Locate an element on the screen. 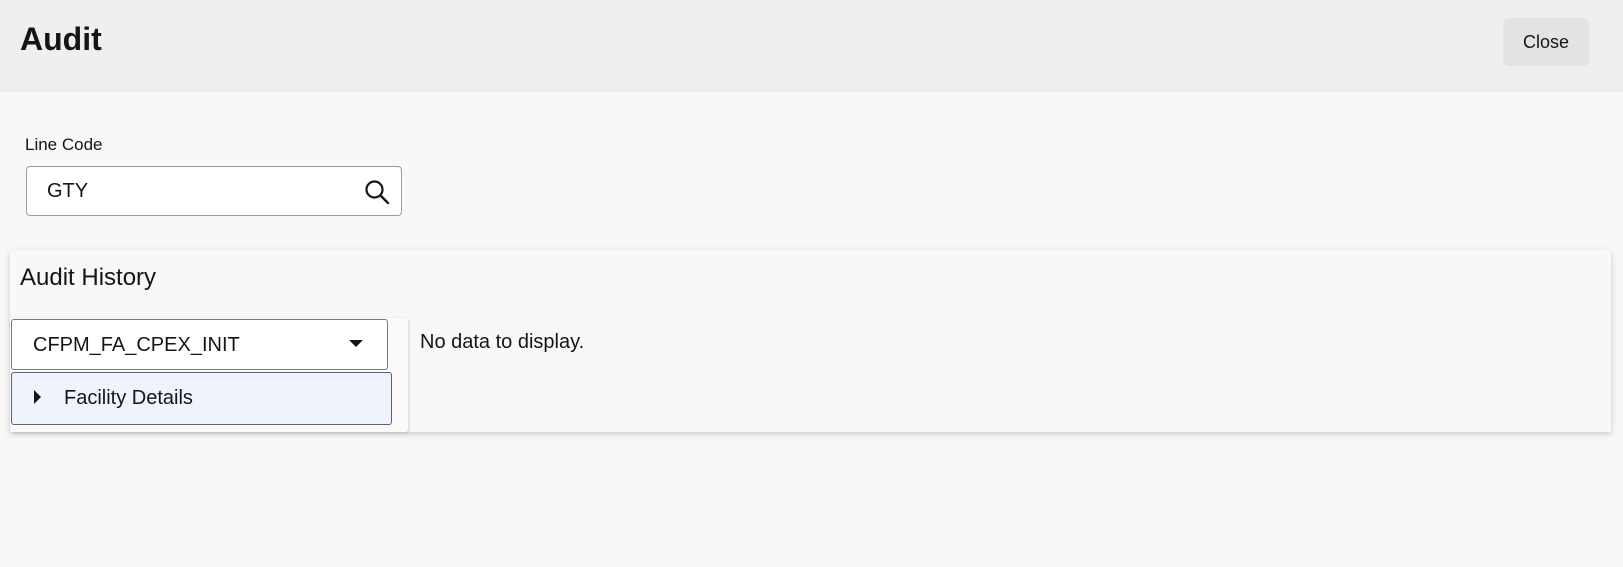  page-title: Audit is located at coordinates (61, 39).